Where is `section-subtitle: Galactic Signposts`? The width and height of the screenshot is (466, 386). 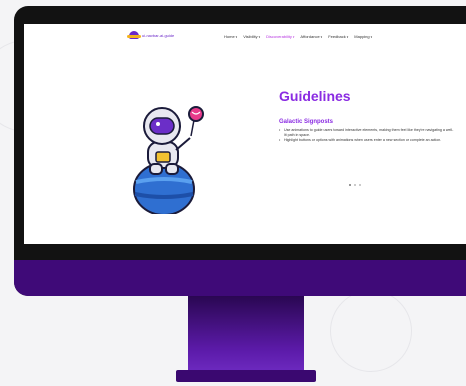
section-subtitle: Galactic Signposts is located at coordinates (306, 122).